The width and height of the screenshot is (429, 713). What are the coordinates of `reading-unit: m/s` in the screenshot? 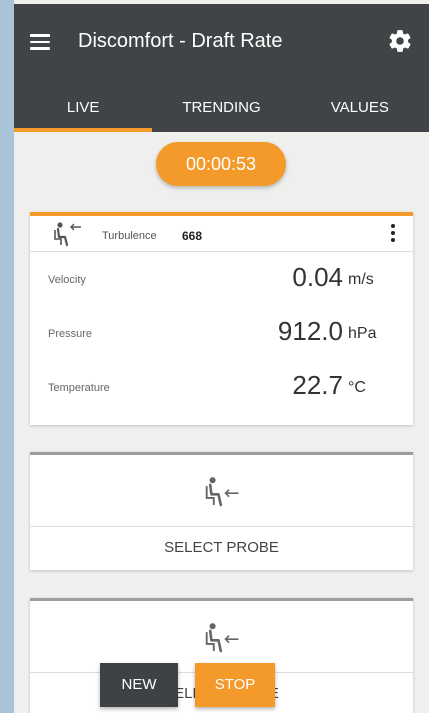 It's located at (361, 279).